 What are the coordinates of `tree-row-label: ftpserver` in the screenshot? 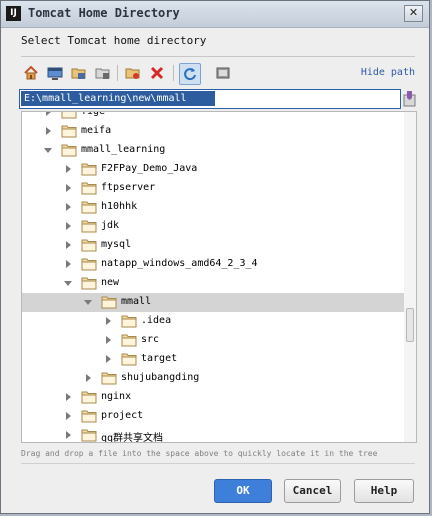 It's located at (128, 187).